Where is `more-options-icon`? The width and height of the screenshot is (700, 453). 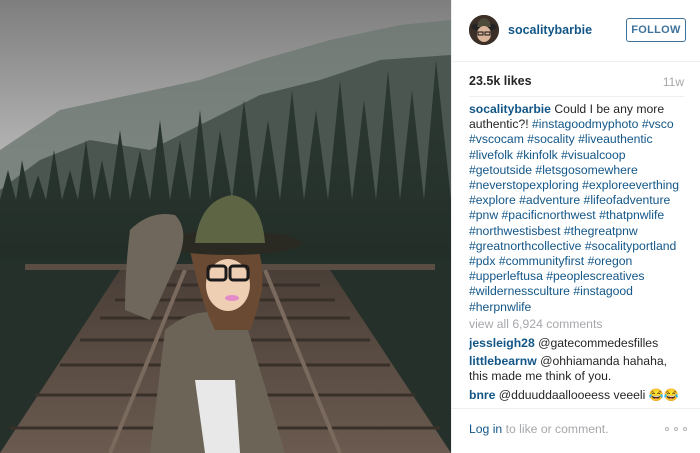 more-options-icon is located at coordinates (676, 429).